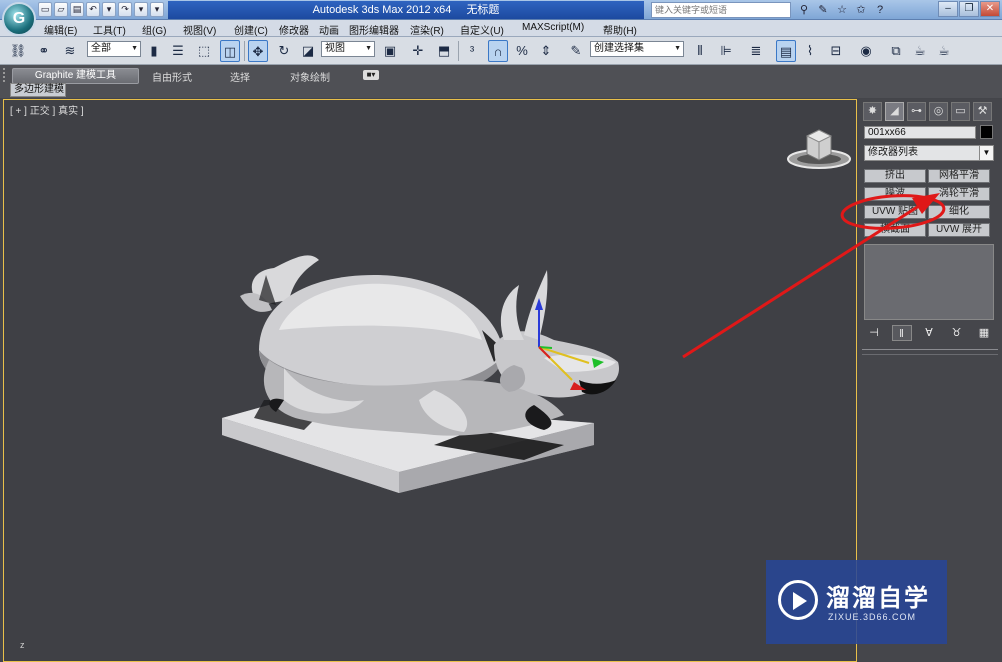 This screenshot has width=1002, height=662. What do you see at coordinates (77, 9) in the screenshot?
I see `save-file-icon: ▤` at bounding box center [77, 9].